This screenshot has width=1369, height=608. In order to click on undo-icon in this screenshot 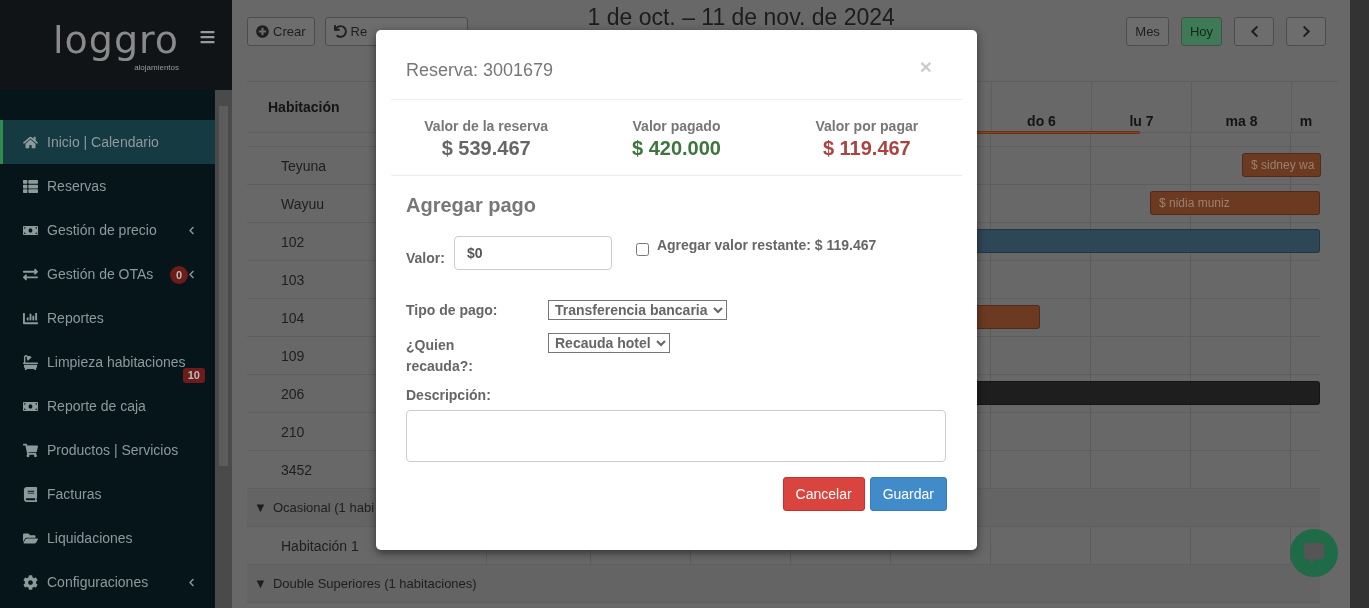, I will do `click(340, 31)`.